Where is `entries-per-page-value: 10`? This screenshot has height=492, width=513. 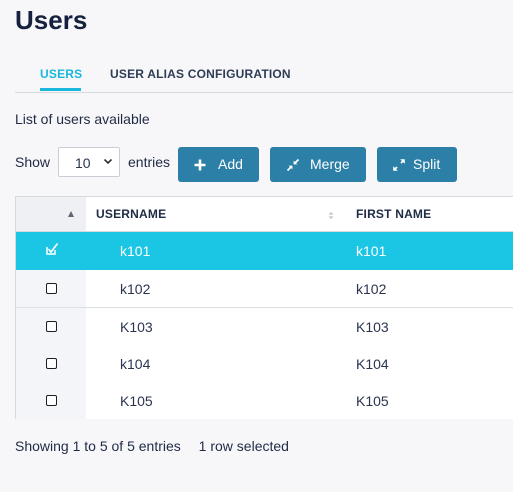 entries-per-page-value: 10 is located at coordinates (83, 163).